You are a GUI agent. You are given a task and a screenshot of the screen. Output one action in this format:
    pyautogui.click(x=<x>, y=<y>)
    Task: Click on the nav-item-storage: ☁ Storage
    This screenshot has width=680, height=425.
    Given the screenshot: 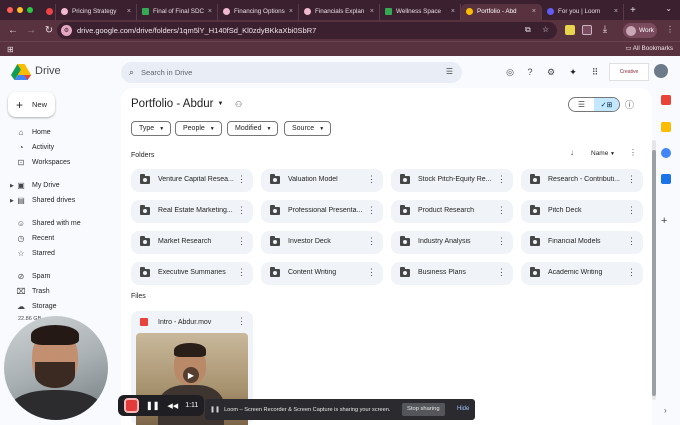 What is the action you would take?
    pyautogui.click(x=58, y=306)
    